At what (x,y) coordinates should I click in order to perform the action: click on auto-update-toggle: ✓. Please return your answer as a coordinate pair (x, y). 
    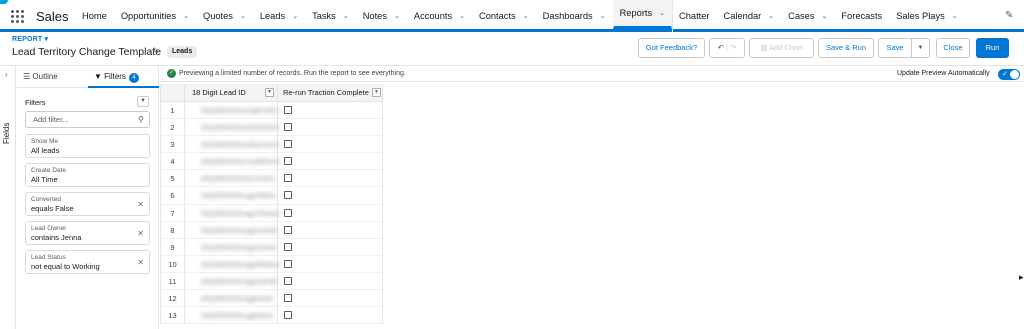
    Looking at the image, I should click on (1009, 74).